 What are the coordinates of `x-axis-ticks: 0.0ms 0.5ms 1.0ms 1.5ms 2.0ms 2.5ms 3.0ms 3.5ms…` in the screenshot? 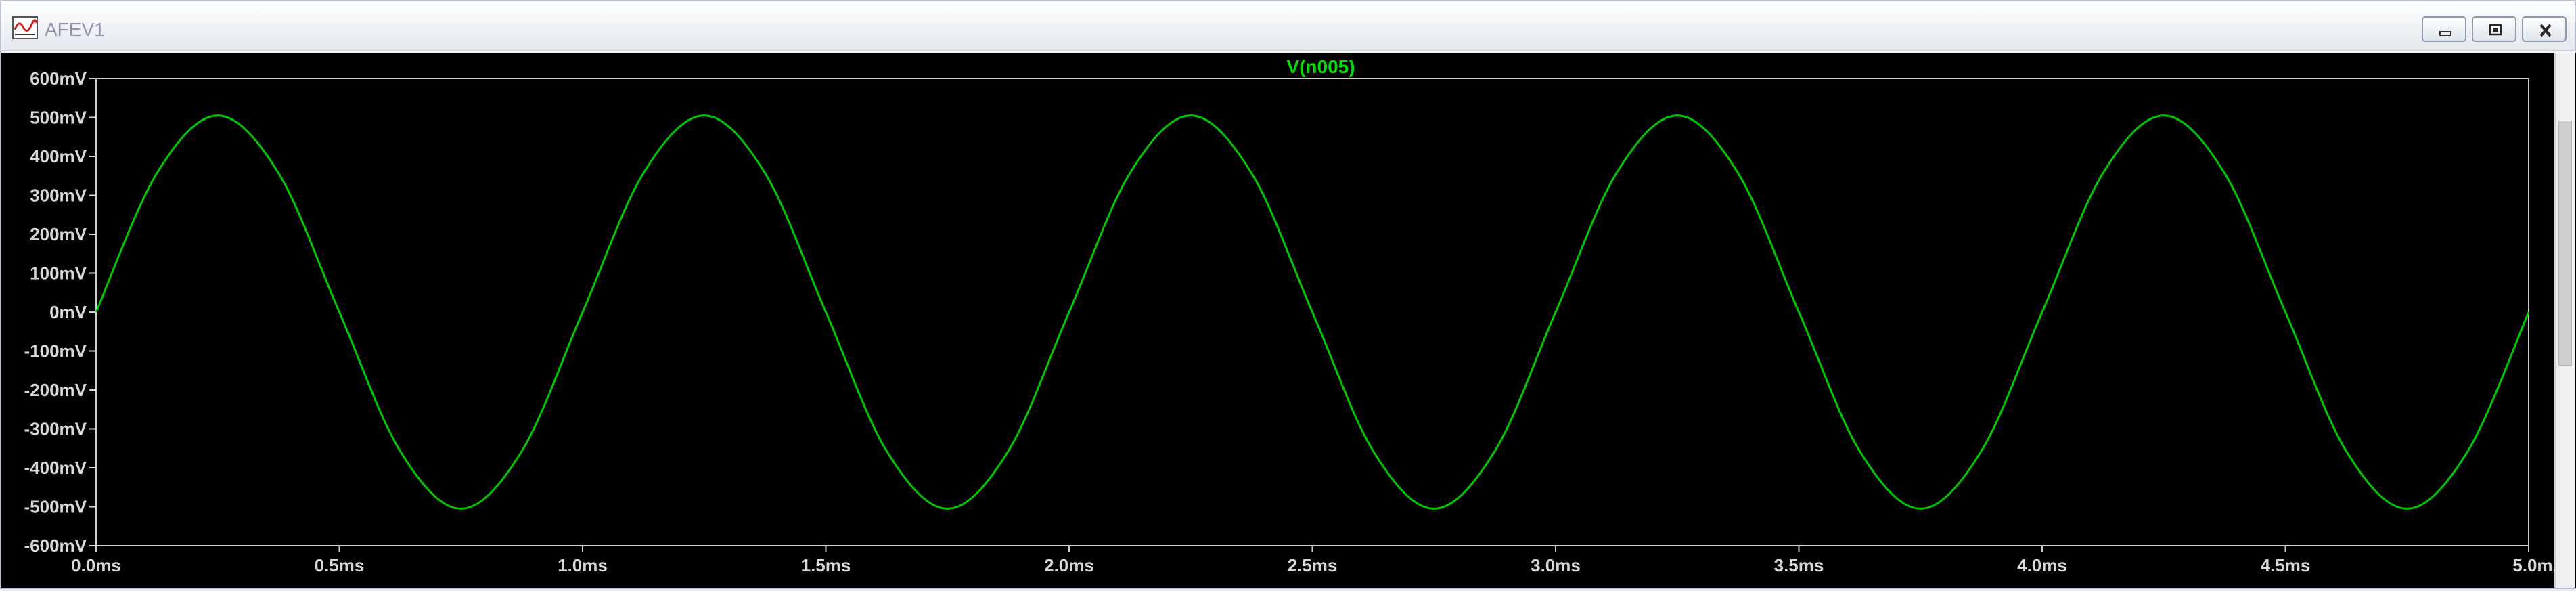 It's located at (1316, 561).